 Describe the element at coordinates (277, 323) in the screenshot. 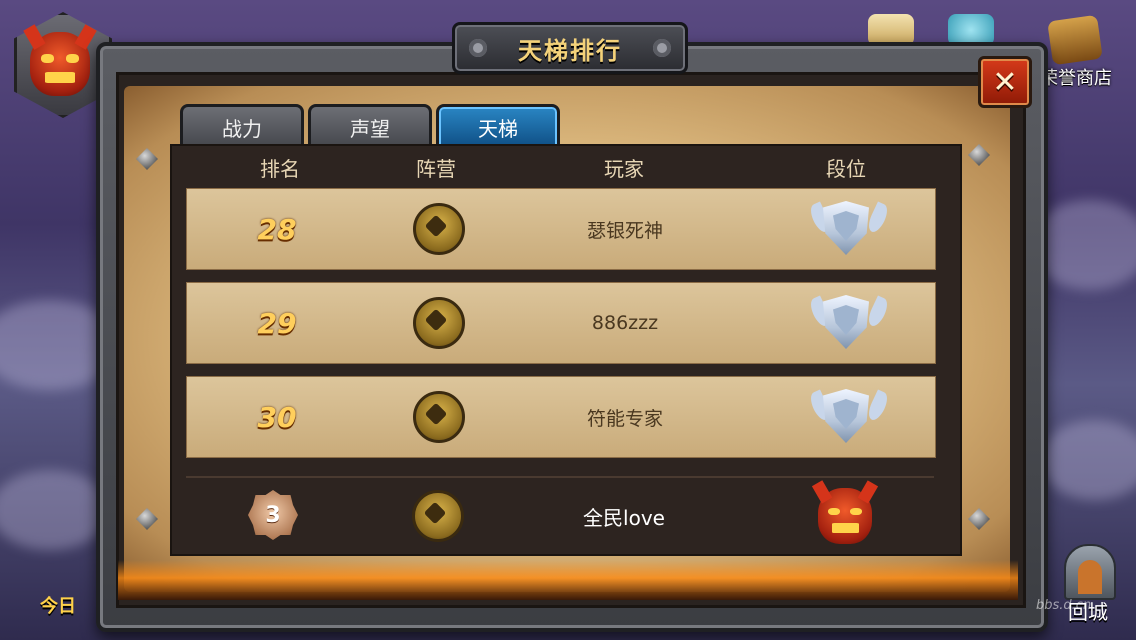

I see `rank-number: 29` at that location.